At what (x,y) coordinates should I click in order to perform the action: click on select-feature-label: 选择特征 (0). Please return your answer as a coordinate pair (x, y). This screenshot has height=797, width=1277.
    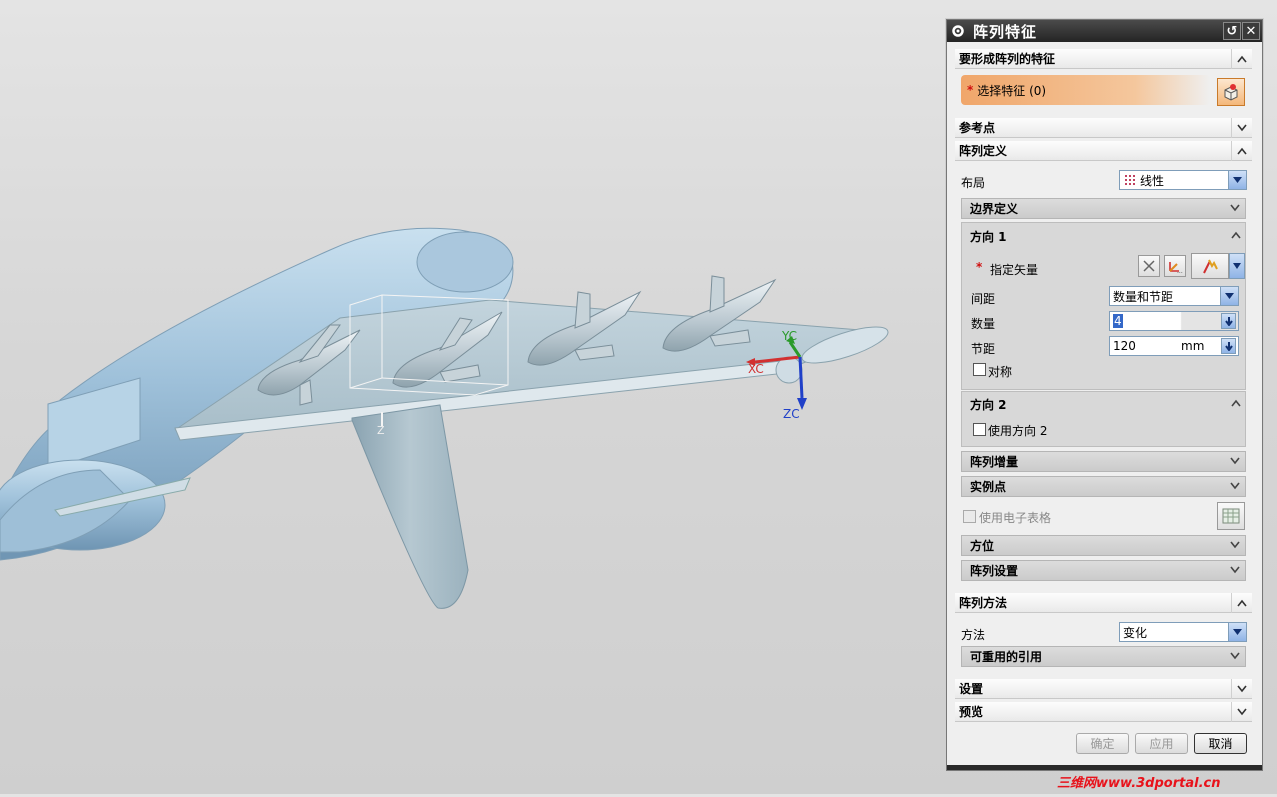
    Looking at the image, I should click on (1012, 90).